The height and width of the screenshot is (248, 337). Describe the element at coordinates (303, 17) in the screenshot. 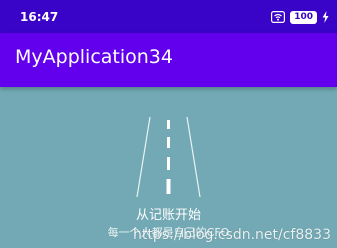

I see `battery-icon: 100` at that location.